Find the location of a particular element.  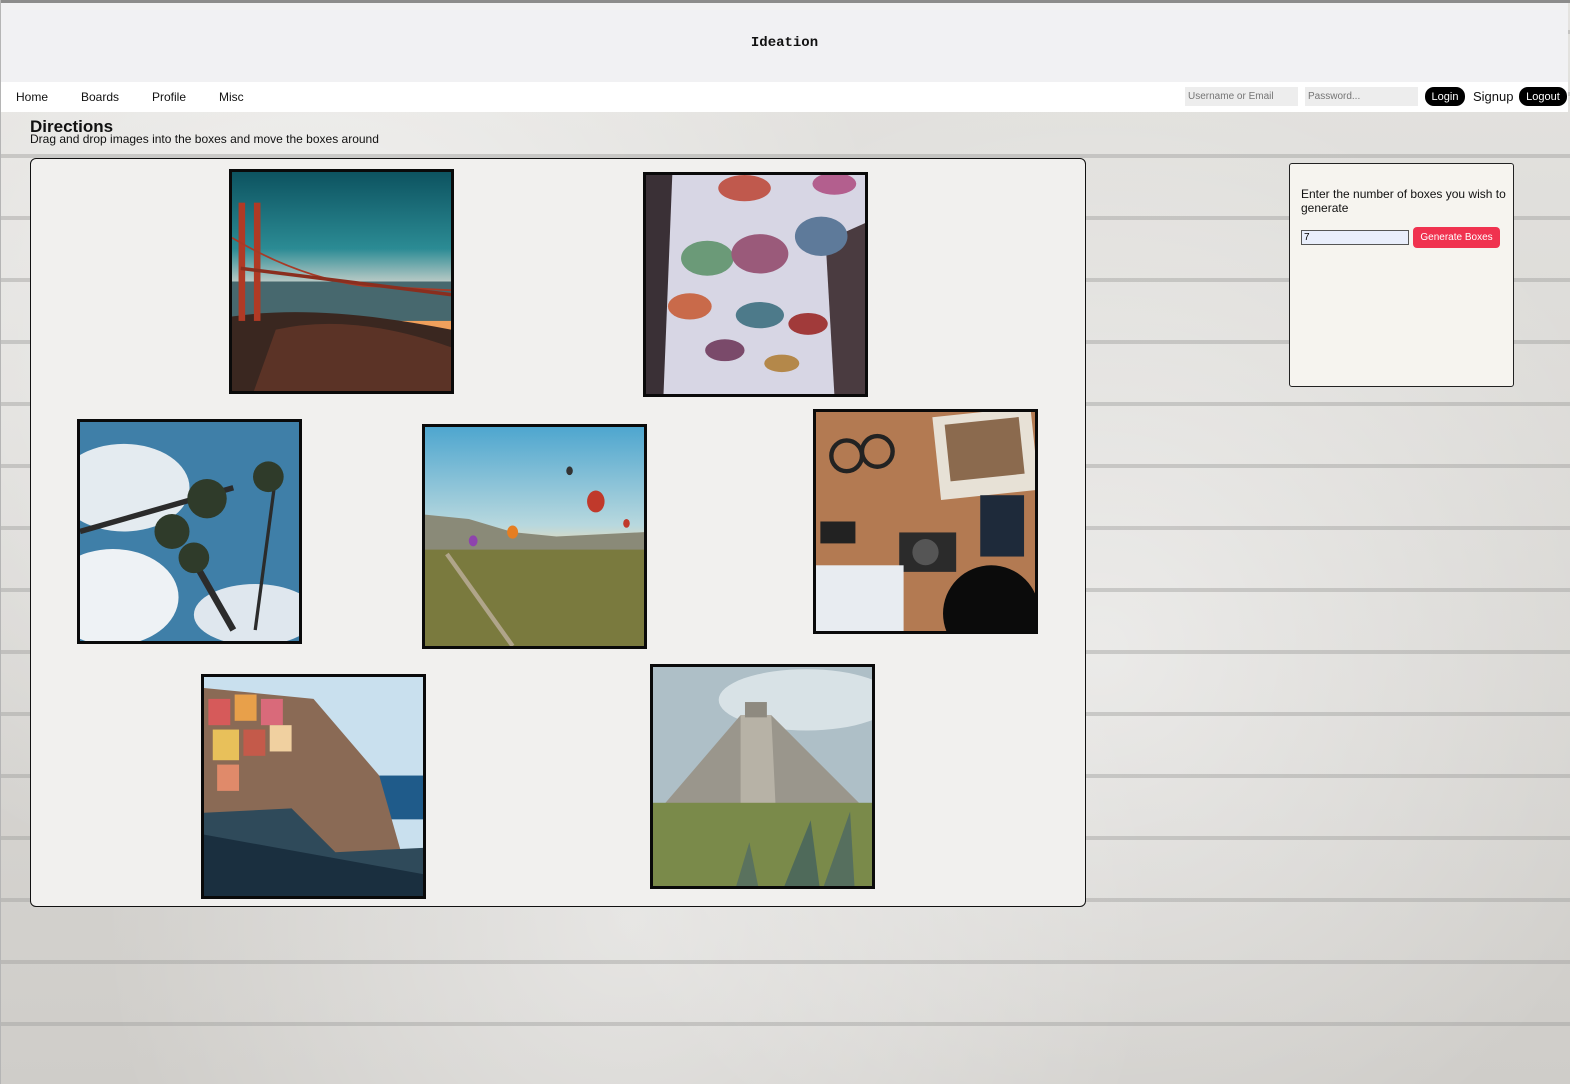

app-title: Ideation is located at coordinates (784, 42).